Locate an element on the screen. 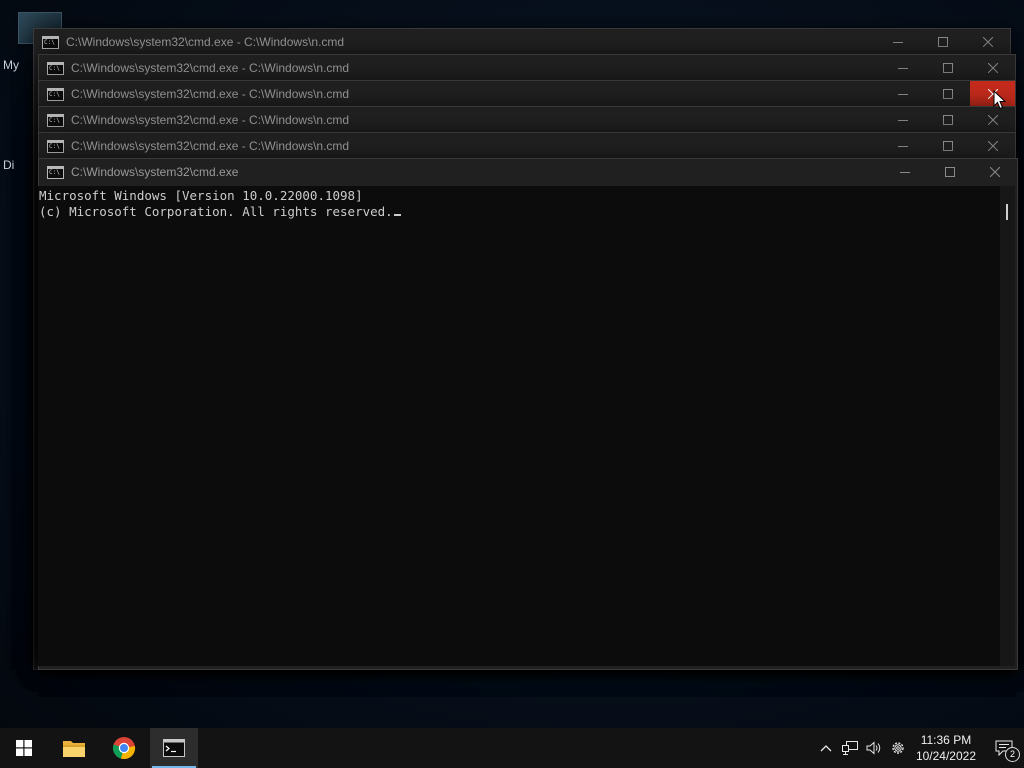 This screenshot has width=1024, height=768. network-icon is located at coordinates (849, 748).